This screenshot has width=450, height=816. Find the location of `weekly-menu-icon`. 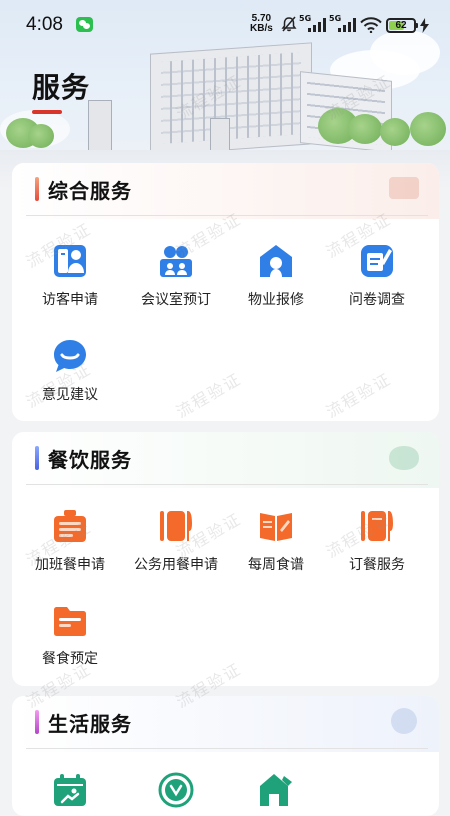

weekly-menu-icon is located at coordinates (276, 527).